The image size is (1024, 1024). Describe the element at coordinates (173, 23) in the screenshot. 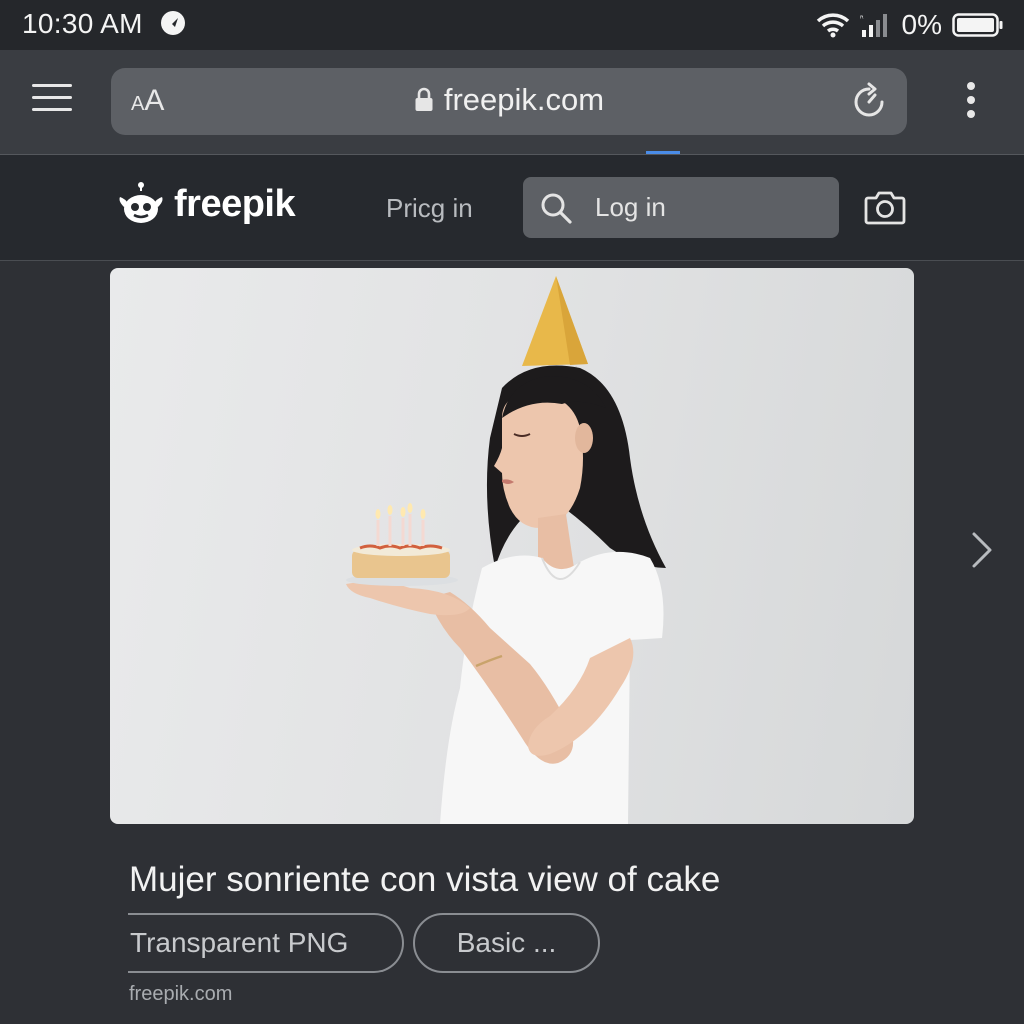

I see `navigation-icon` at that location.